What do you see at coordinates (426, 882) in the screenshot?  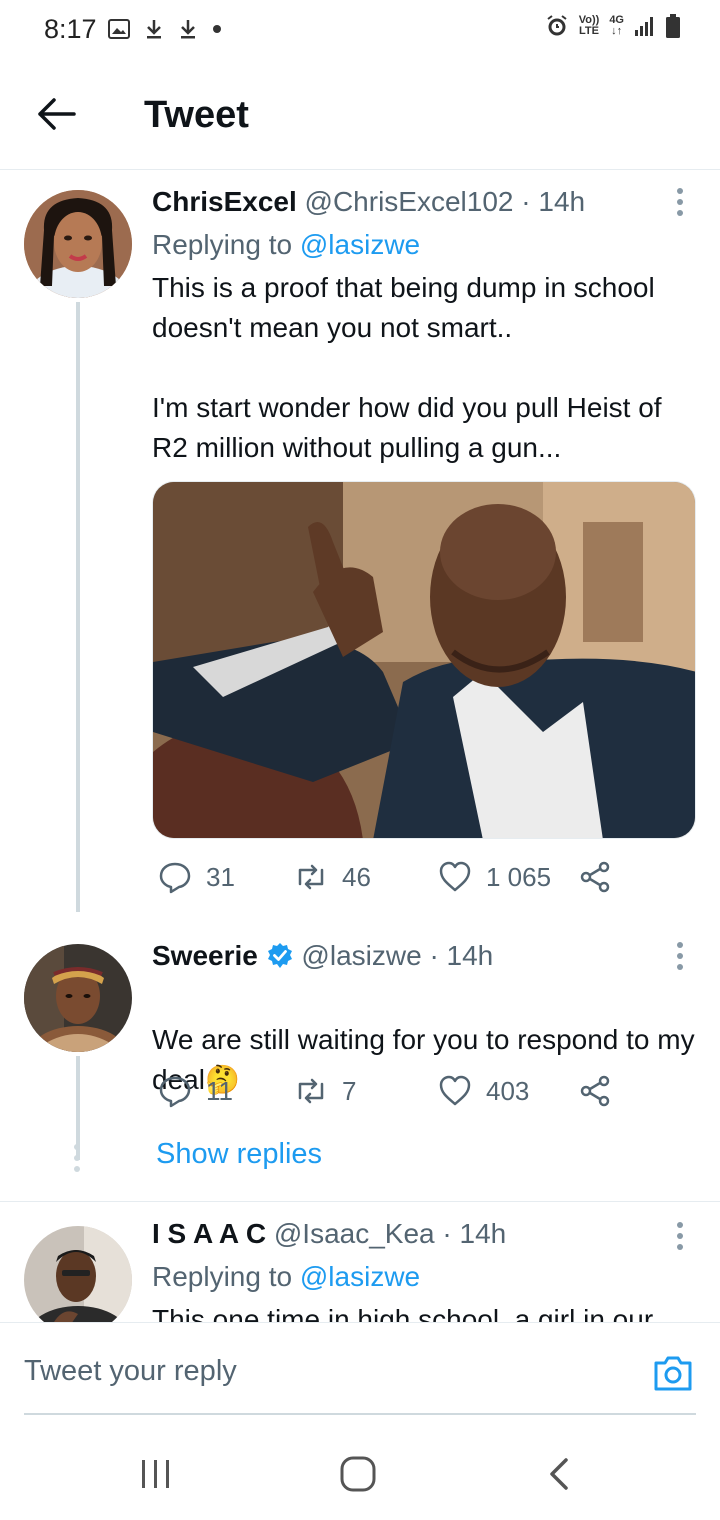 I see `tweet-actions: 31 46 1 065` at bounding box center [426, 882].